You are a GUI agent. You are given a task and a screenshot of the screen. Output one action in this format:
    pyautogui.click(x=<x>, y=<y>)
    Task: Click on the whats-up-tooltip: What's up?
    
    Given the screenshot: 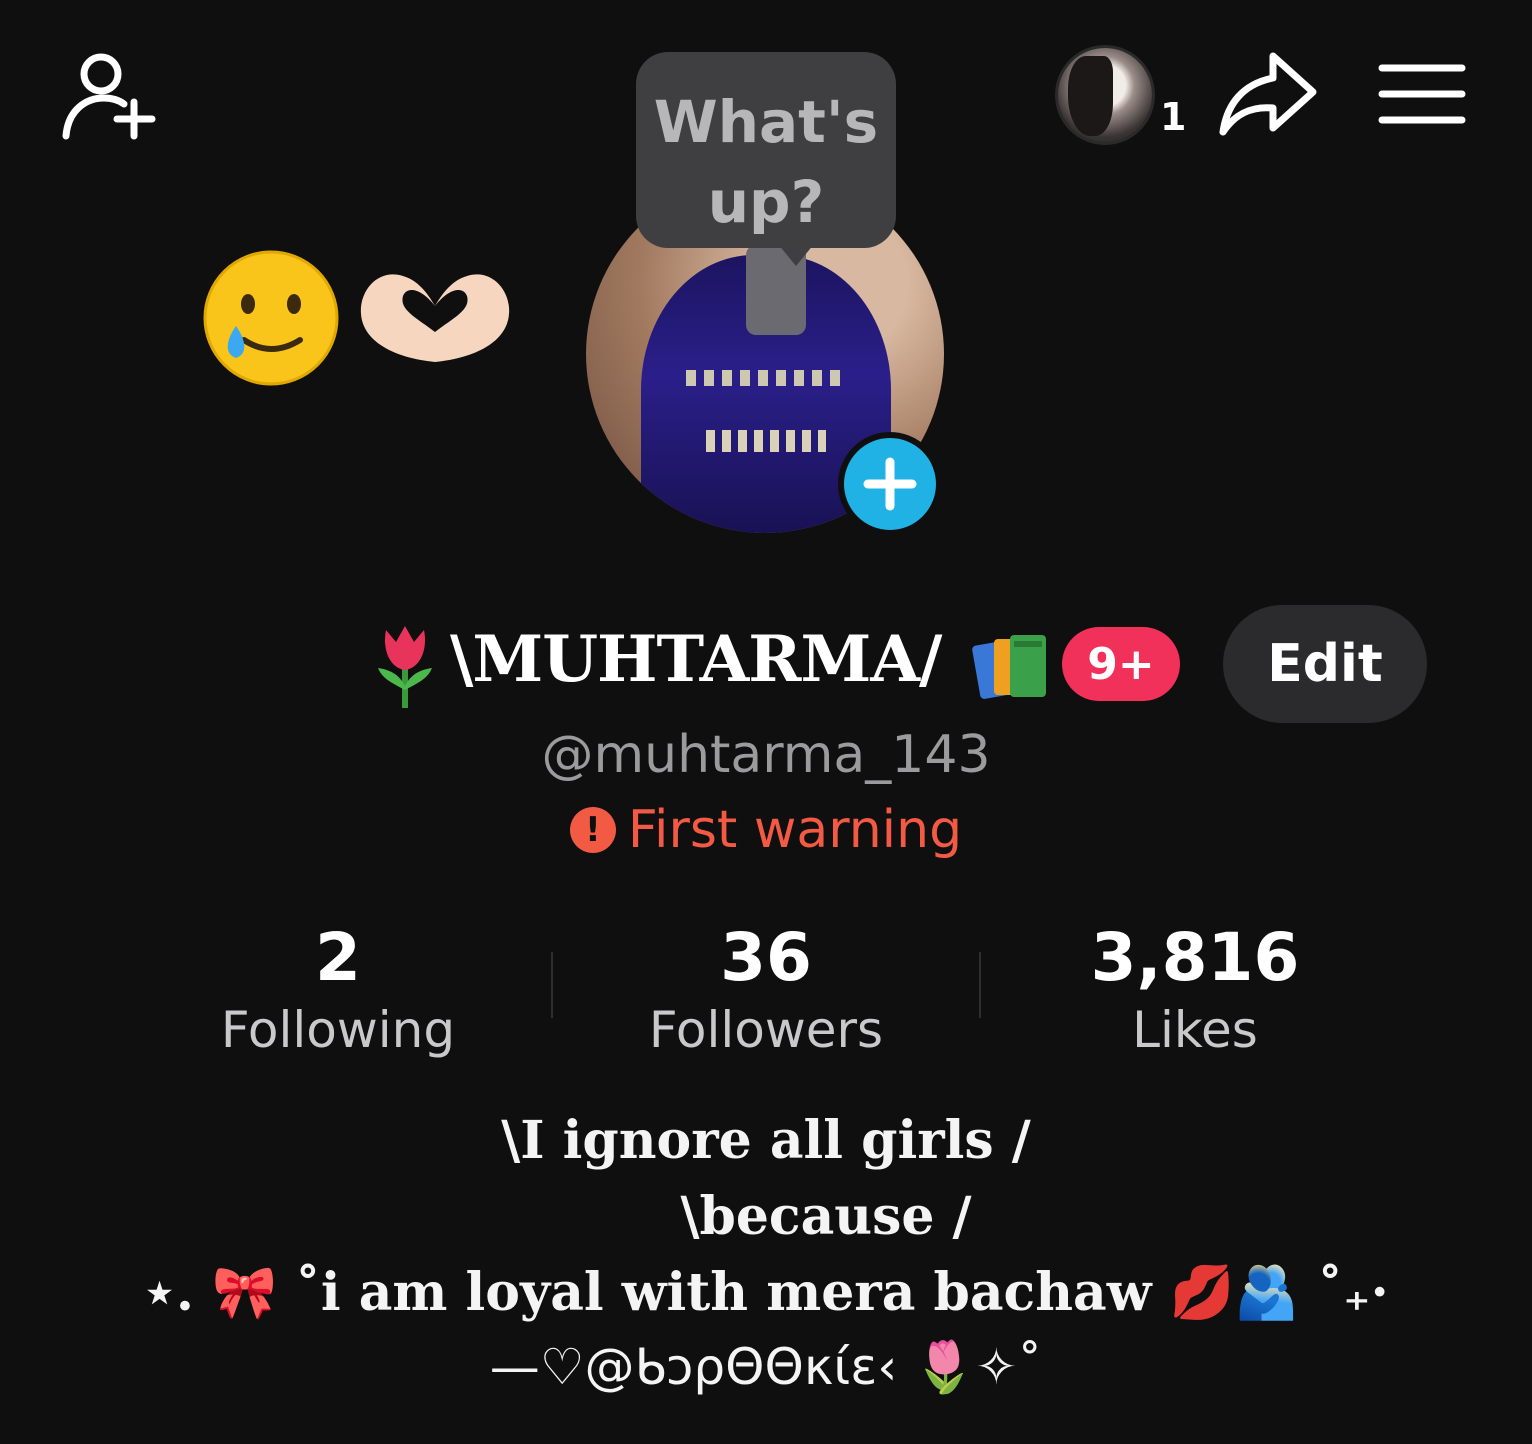 What is the action you would take?
    pyautogui.click(x=766, y=150)
    